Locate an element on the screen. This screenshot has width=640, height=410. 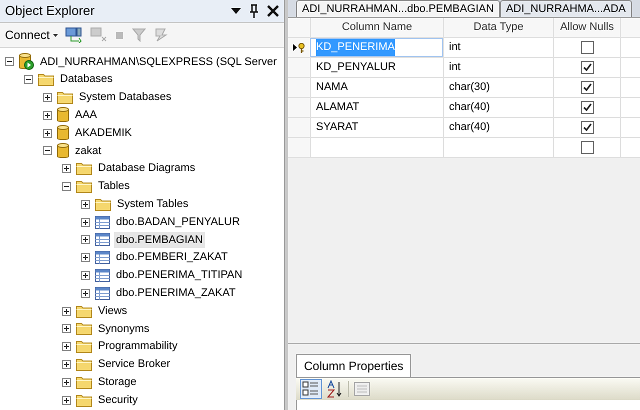
tree-item: ADI_NURRAHMAN\SQLEXPRESS (SQL Server is located at coordinates (158, 62).